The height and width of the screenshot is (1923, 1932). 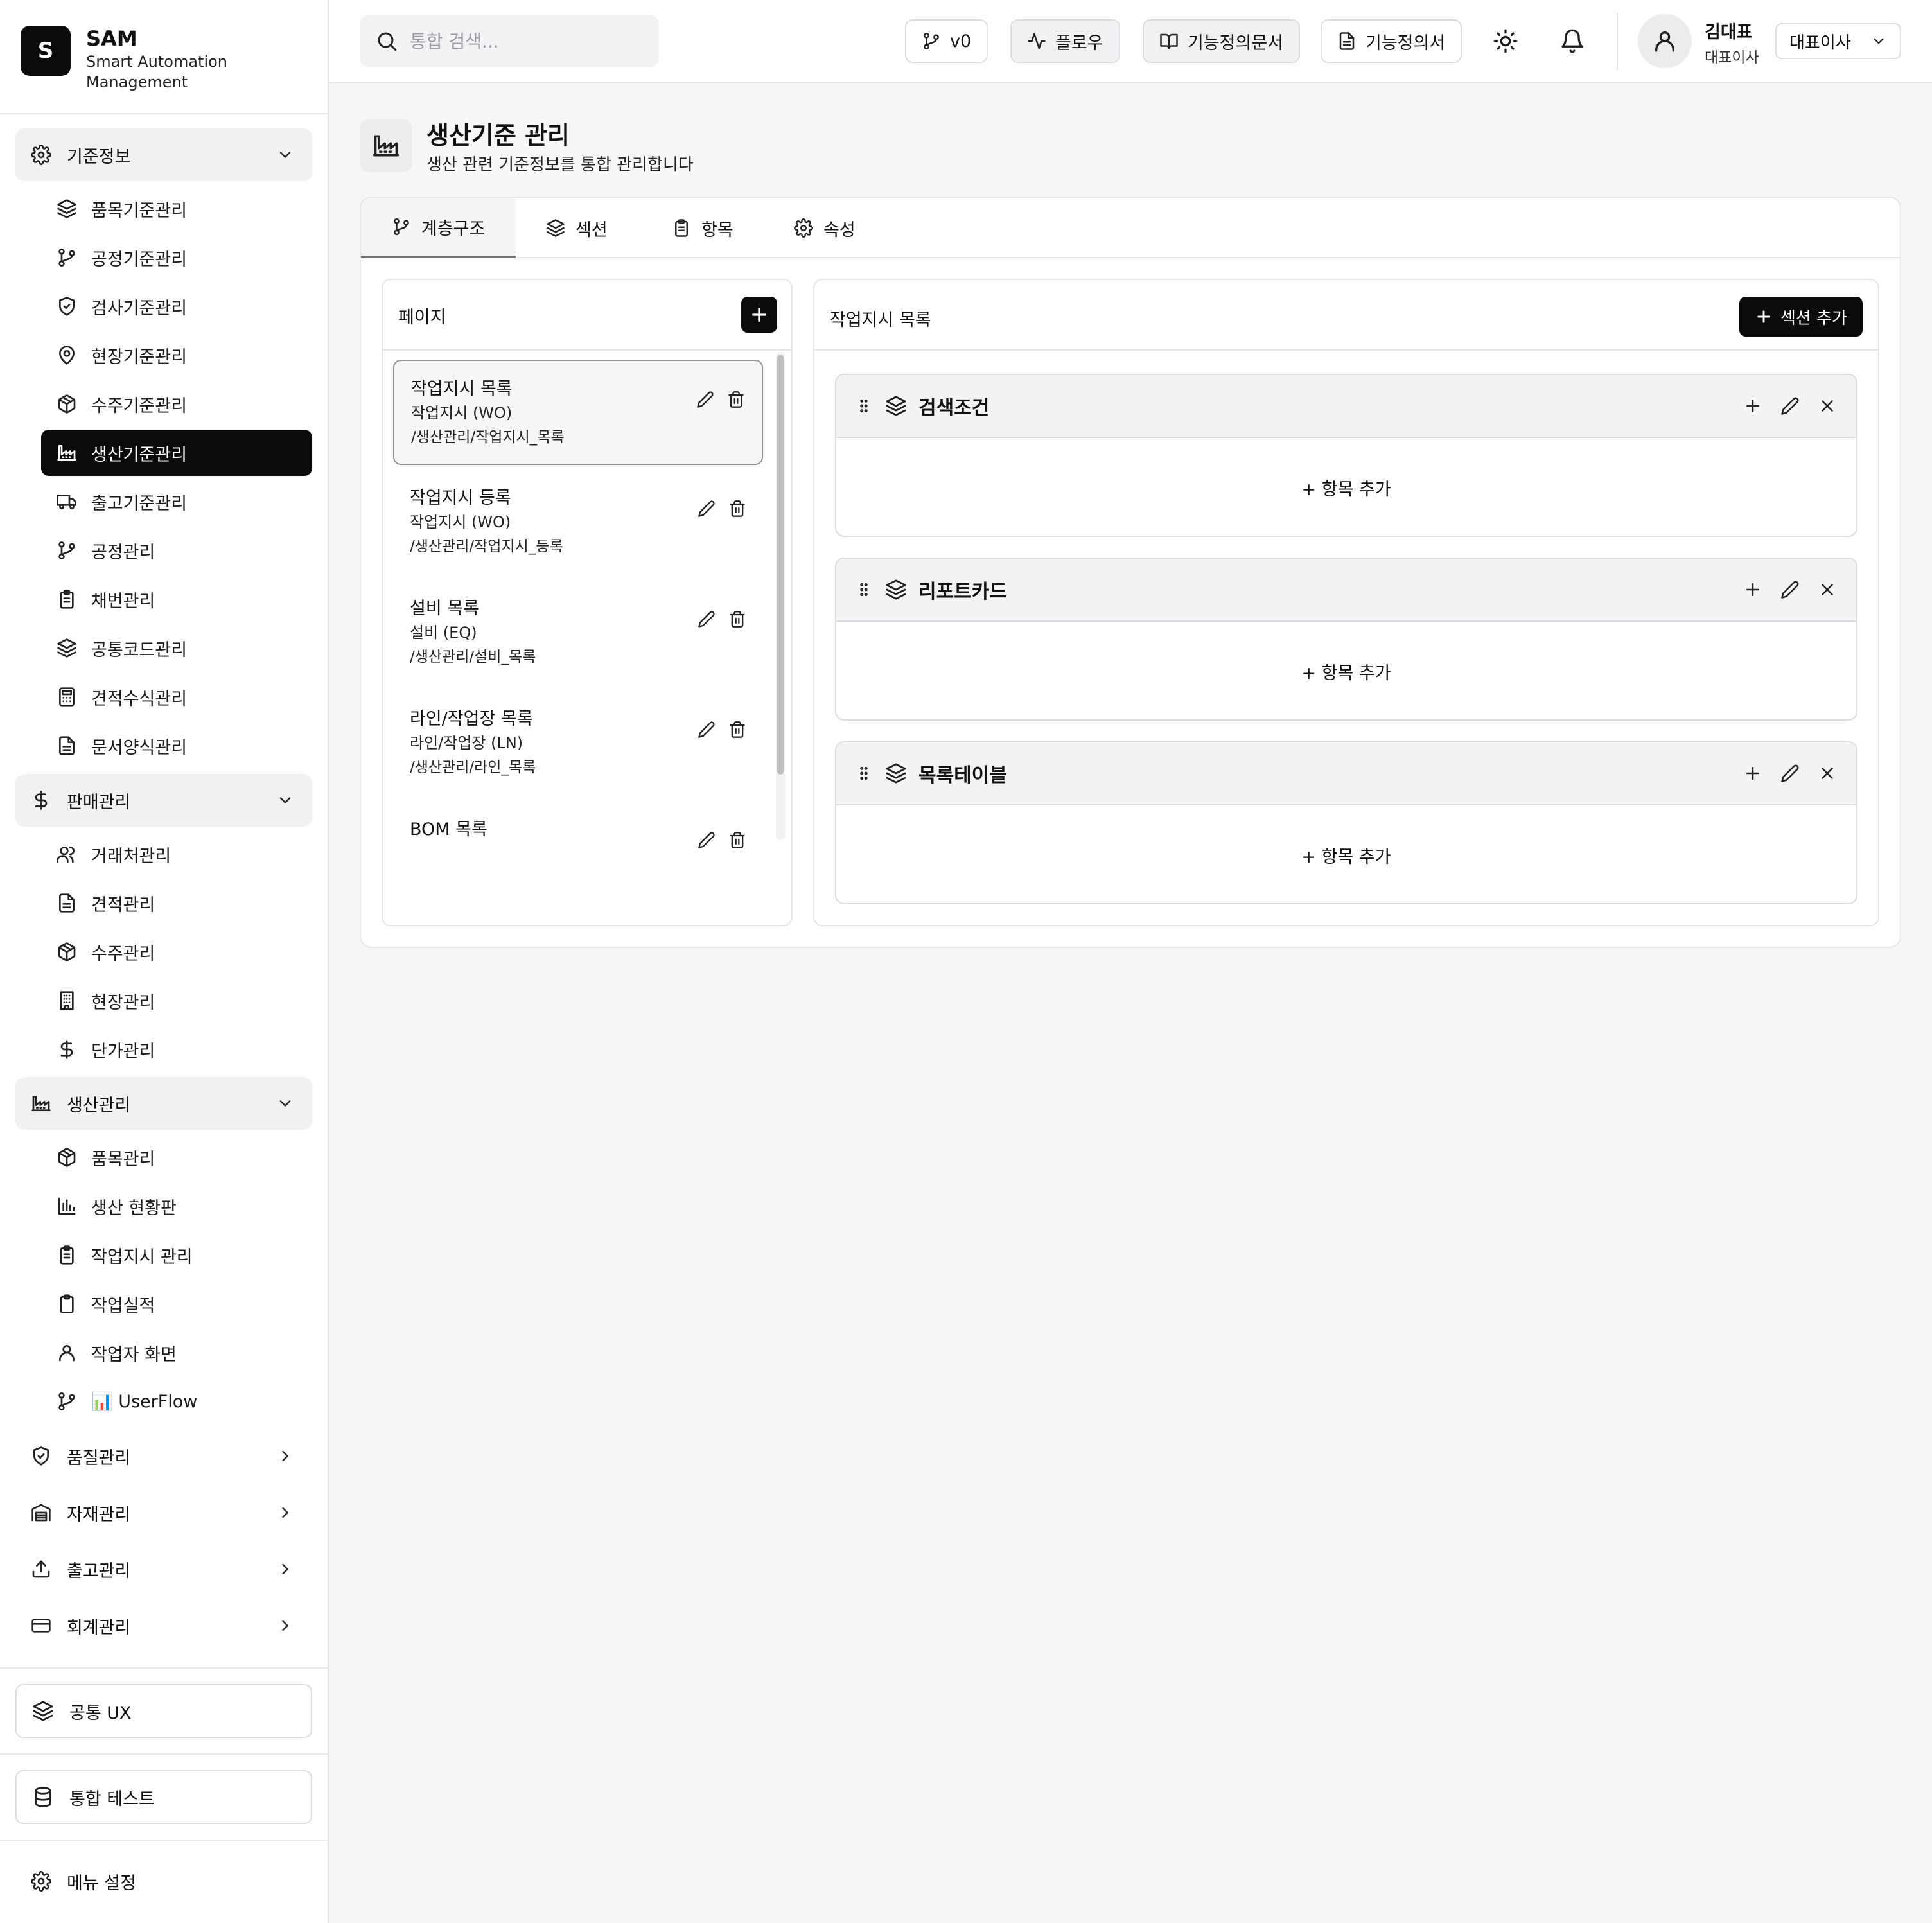 What do you see at coordinates (43, 1797) in the screenshot?
I see `database-icon` at bounding box center [43, 1797].